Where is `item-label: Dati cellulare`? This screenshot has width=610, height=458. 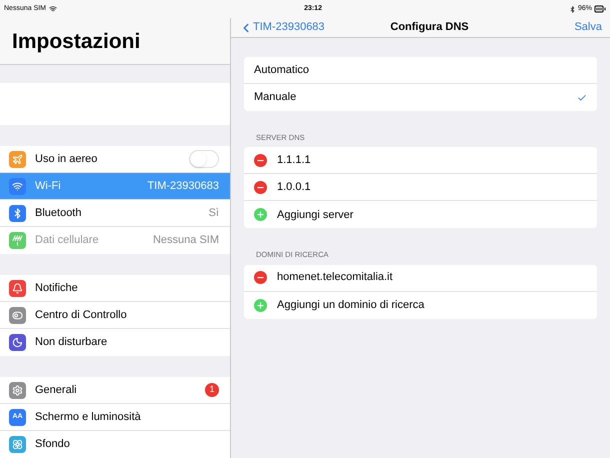
item-label: Dati cellulare is located at coordinates (67, 240).